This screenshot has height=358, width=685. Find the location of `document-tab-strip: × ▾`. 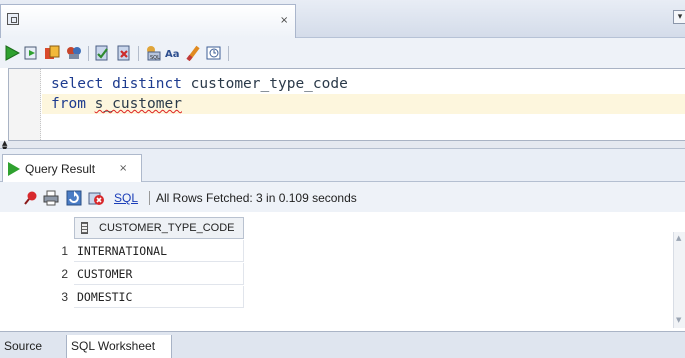

document-tab-strip: × ▾ is located at coordinates (342, 19).